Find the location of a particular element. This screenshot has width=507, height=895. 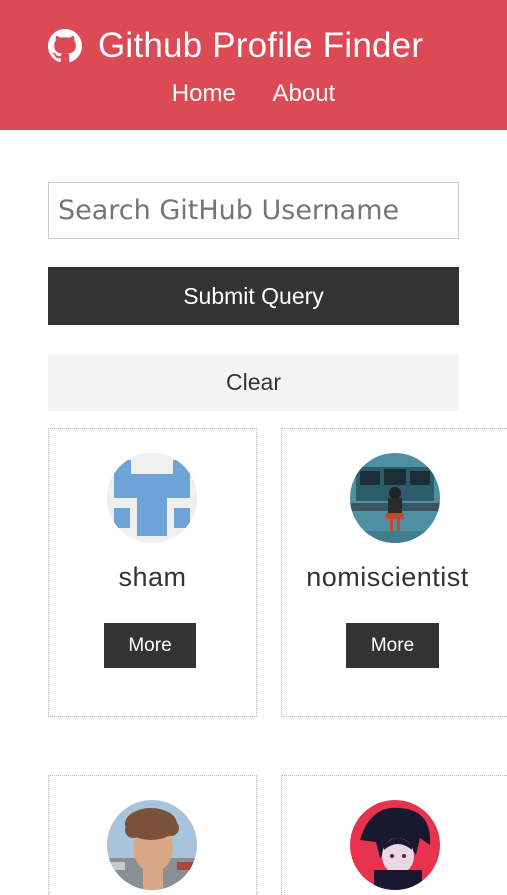

submit-button: Submit Query is located at coordinates (253, 296).